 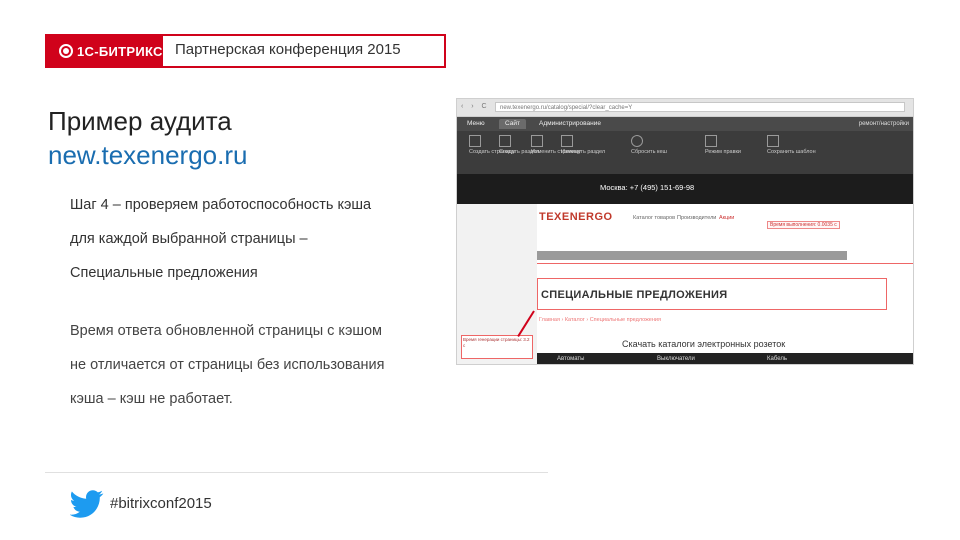 What do you see at coordinates (512, 124) in the screenshot?
I see `tab-site: Сайт` at bounding box center [512, 124].